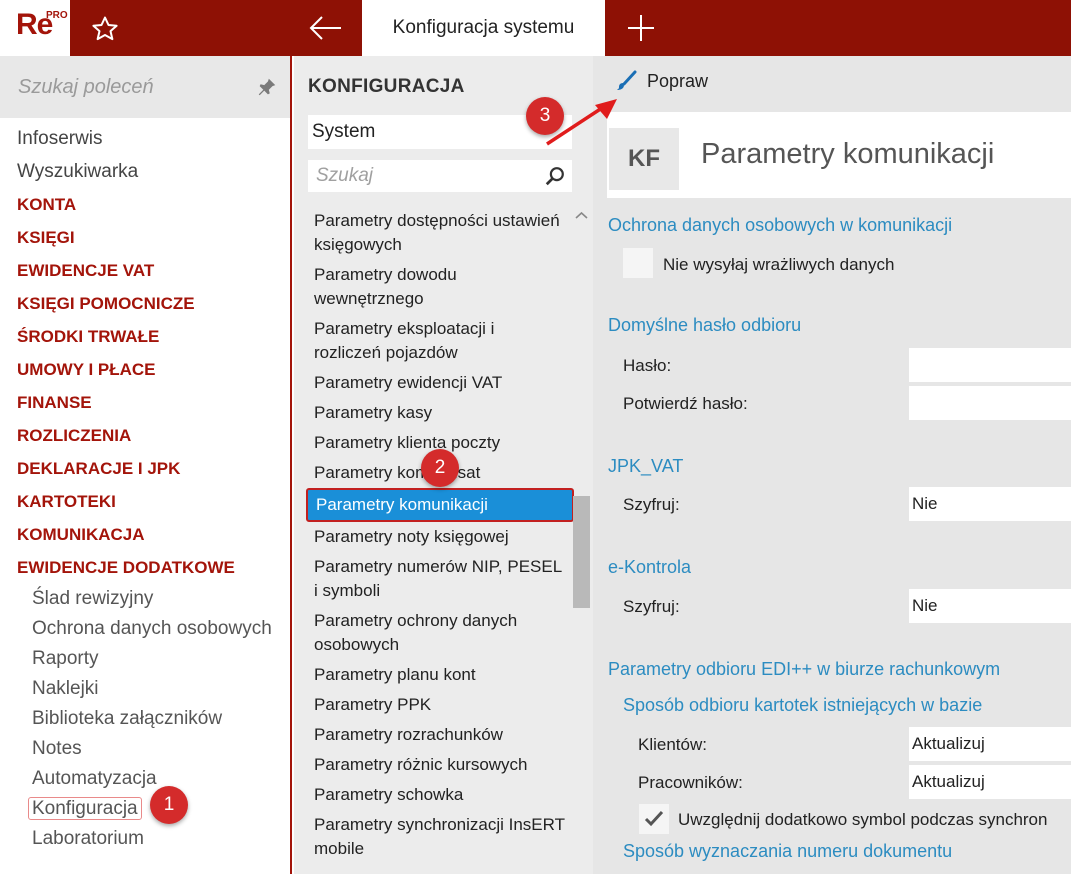 The width and height of the screenshot is (1071, 874). What do you see at coordinates (105, 29) in the screenshot?
I see `star-icon` at bounding box center [105, 29].